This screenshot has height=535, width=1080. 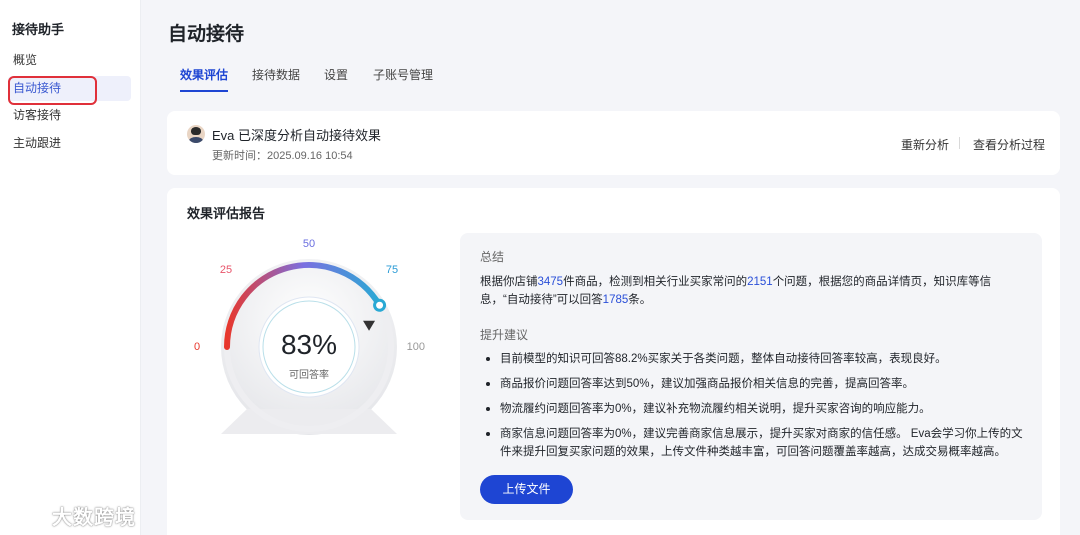 I want to click on reanalyze-button: 重新分析, so click(x=925, y=144).